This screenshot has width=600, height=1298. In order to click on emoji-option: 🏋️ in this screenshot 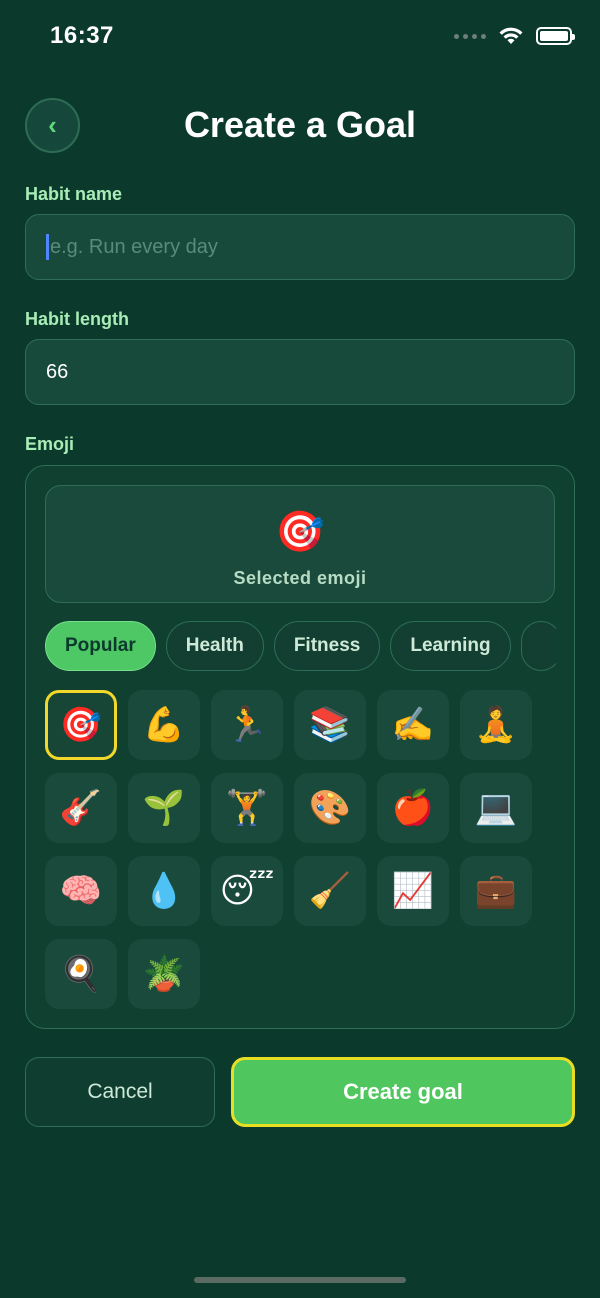, I will do `click(247, 808)`.